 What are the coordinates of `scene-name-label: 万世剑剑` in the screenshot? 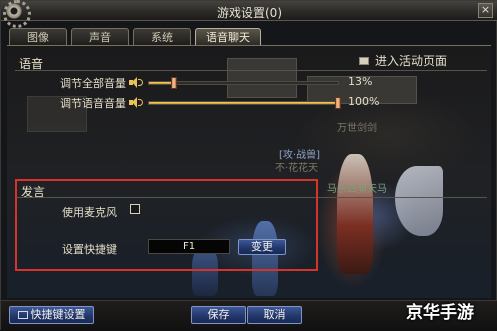 It's located at (357, 128).